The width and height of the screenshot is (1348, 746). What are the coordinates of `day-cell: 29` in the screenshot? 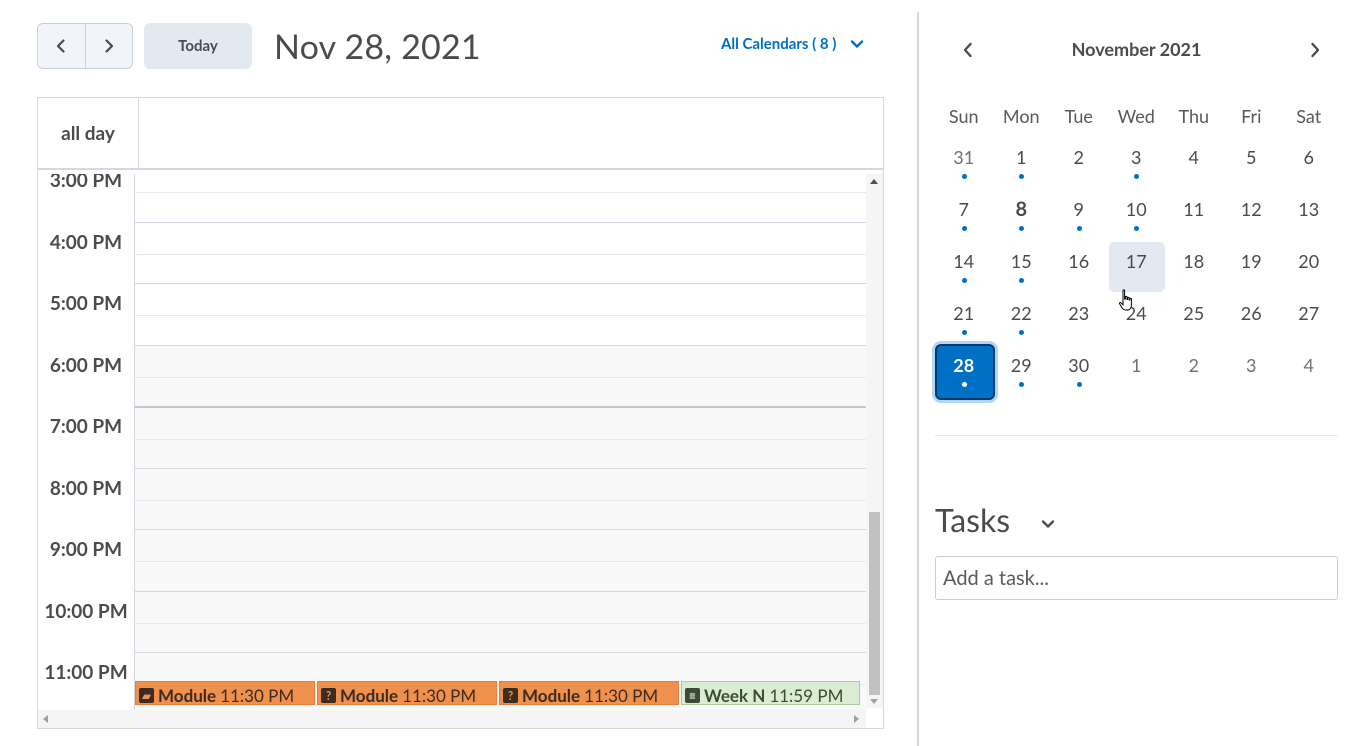 It's located at (1022, 370).